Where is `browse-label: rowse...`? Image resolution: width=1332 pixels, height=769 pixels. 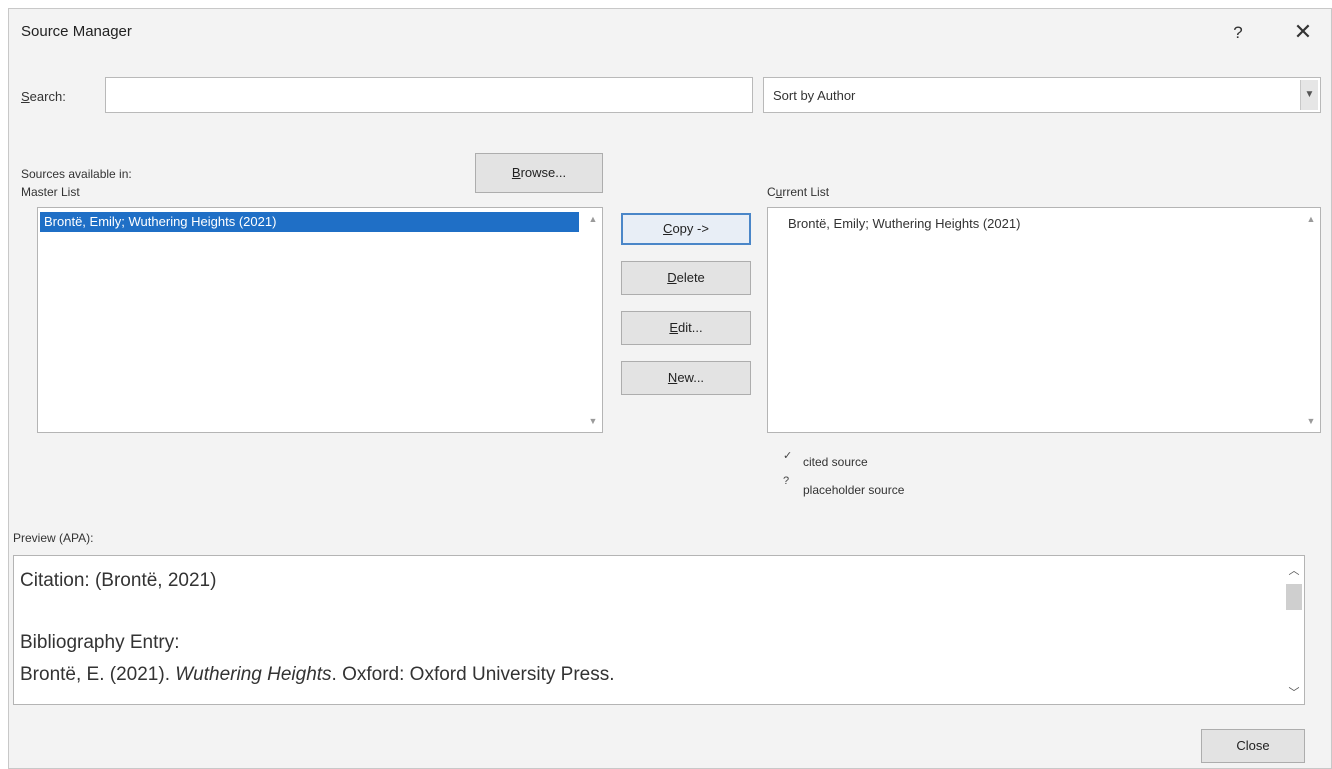 browse-label: rowse... is located at coordinates (543, 172).